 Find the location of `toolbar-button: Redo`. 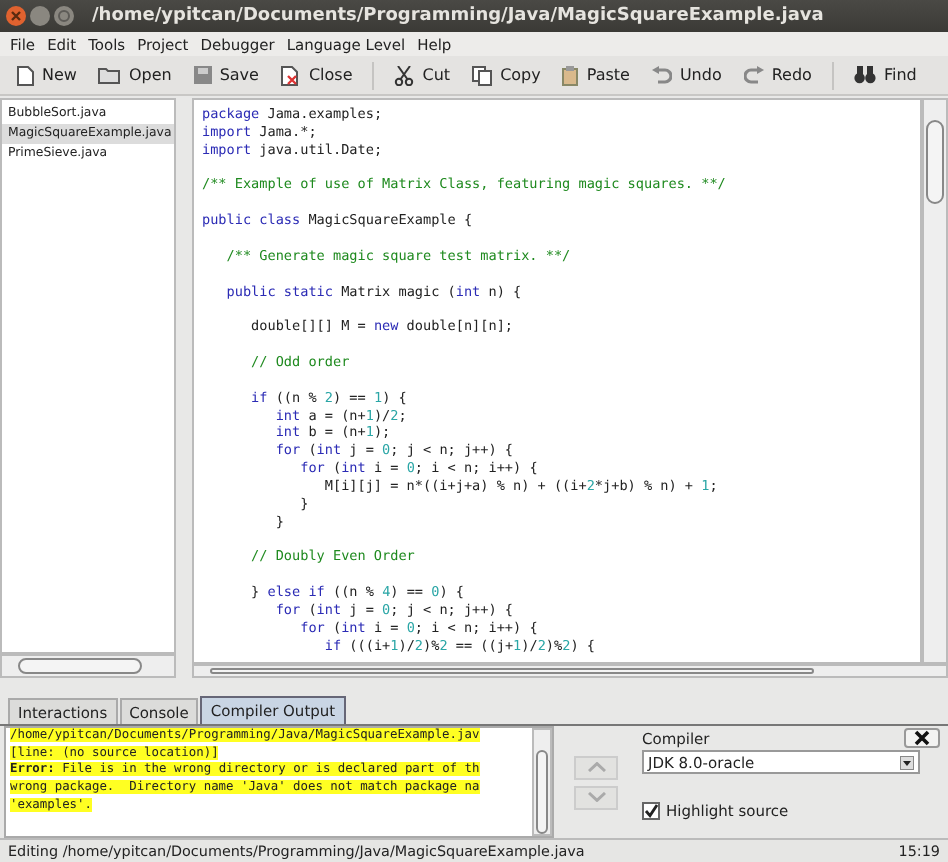

toolbar-button: Redo is located at coordinates (777, 75).